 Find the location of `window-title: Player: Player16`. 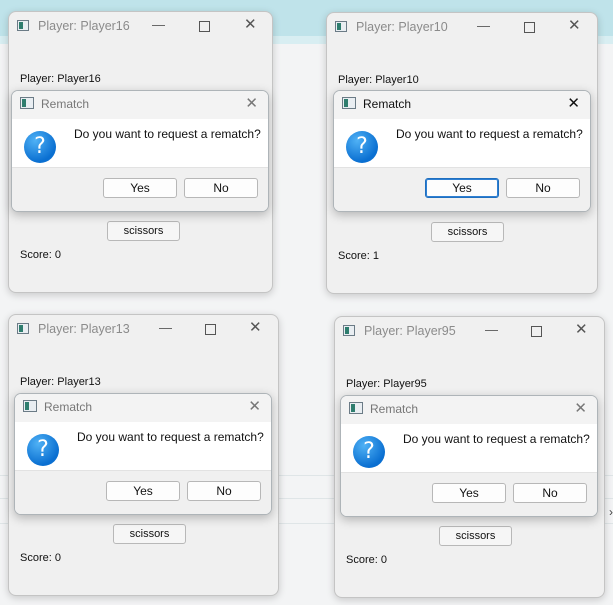

window-title: Player: Player16 is located at coordinates (84, 26).